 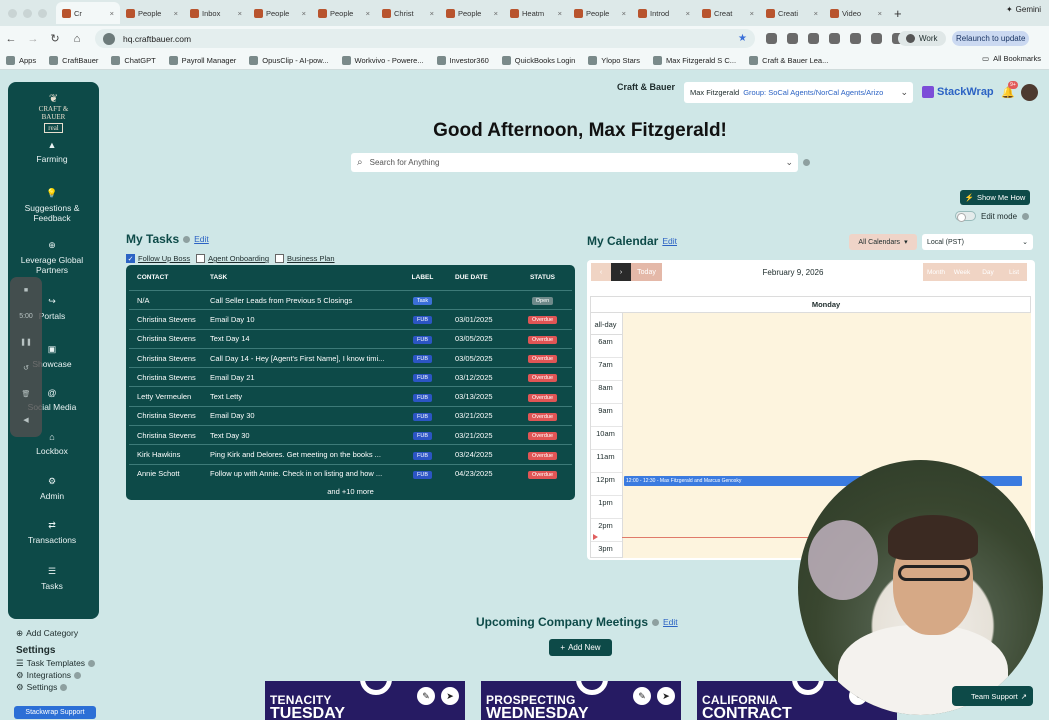 I want to click on site-info-icon, so click(x=109, y=38).